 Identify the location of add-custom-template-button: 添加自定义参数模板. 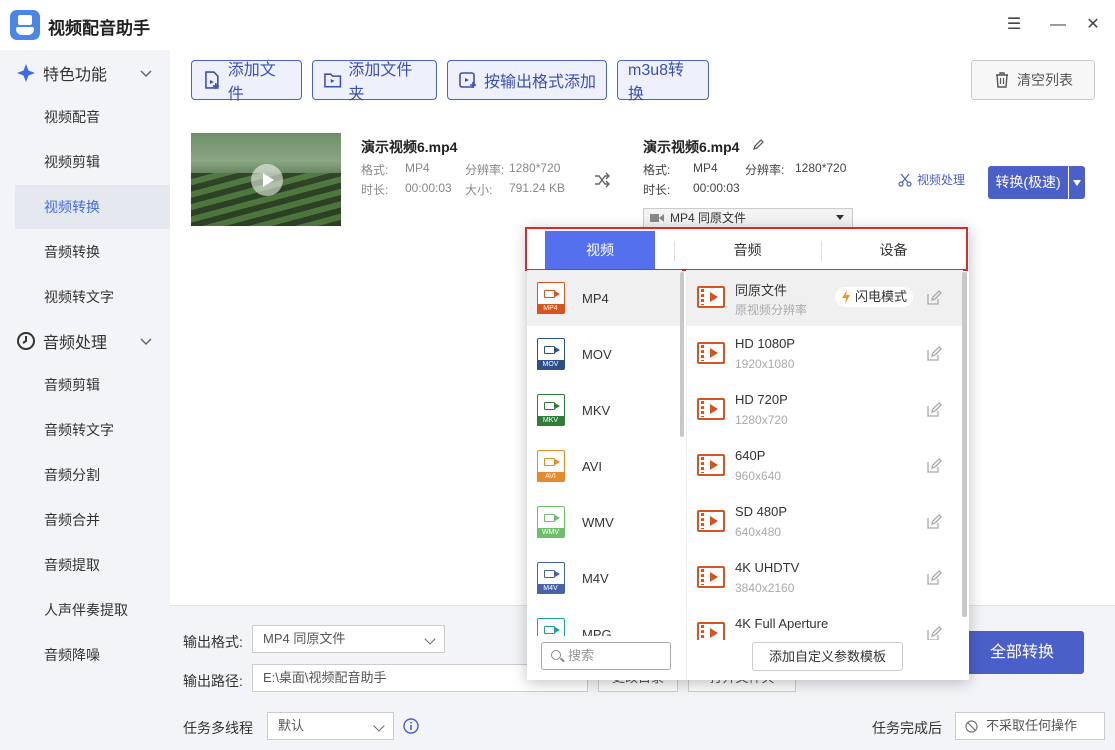
(827, 656).